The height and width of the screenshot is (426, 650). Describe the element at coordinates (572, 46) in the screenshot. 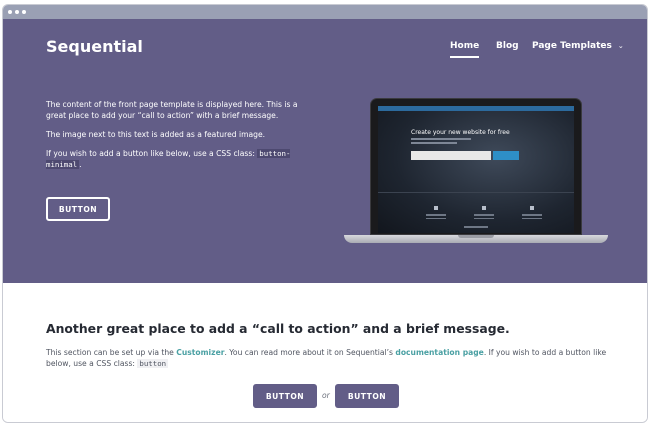

I see `nav-item-label: Page Templates` at that location.